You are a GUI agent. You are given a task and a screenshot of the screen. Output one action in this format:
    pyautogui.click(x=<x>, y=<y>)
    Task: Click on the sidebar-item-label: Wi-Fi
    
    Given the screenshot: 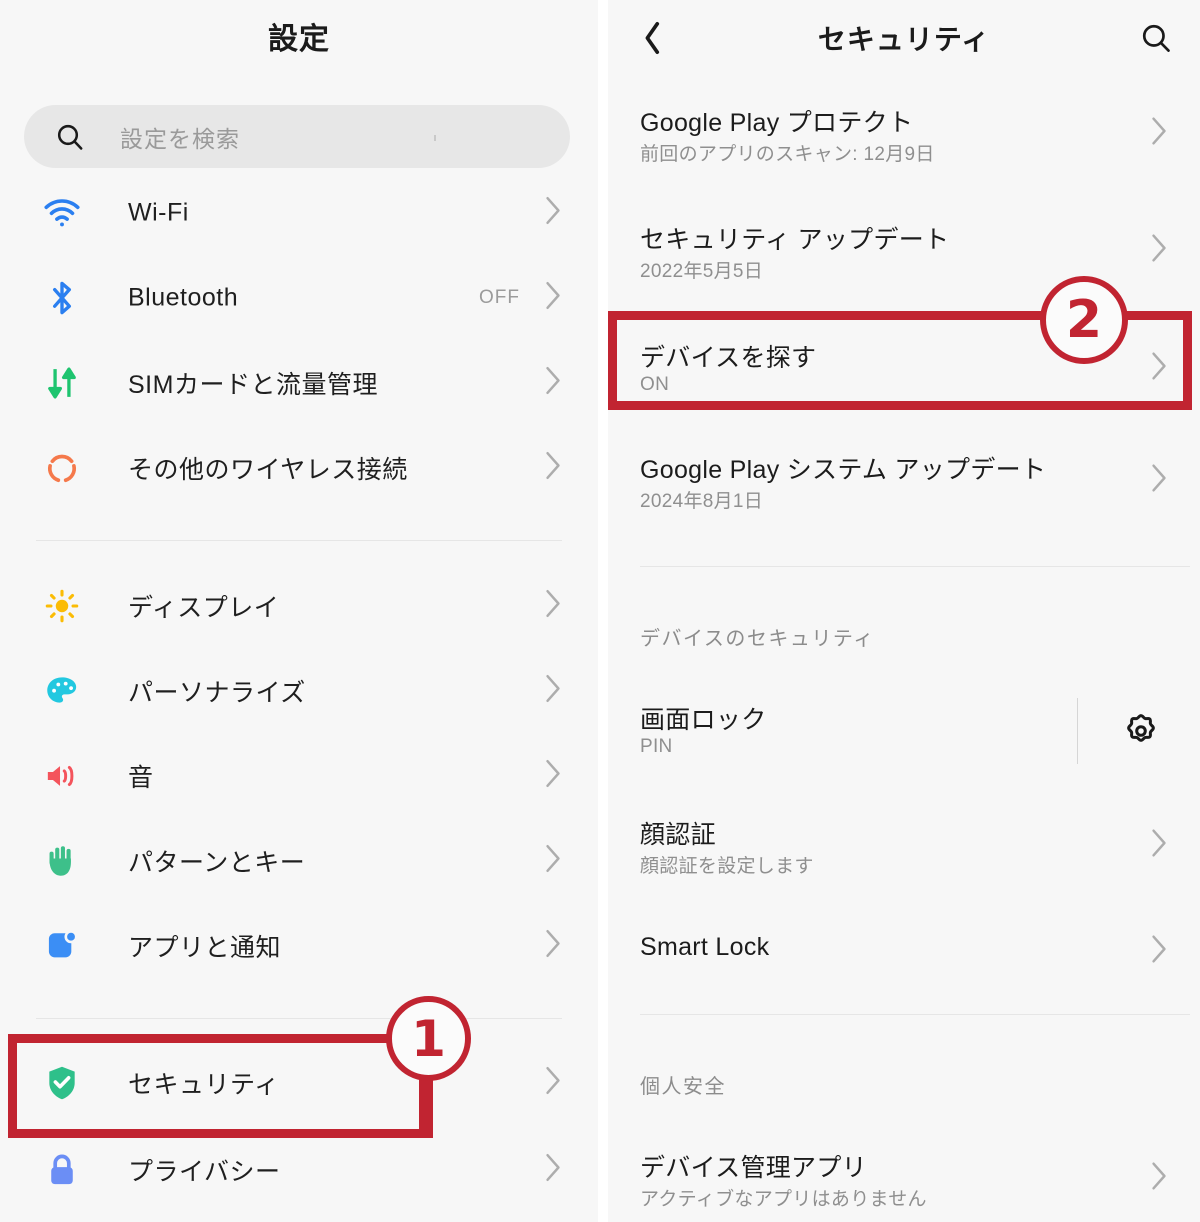 What is the action you would take?
    pyautogui.click(x=158, y=212)
    